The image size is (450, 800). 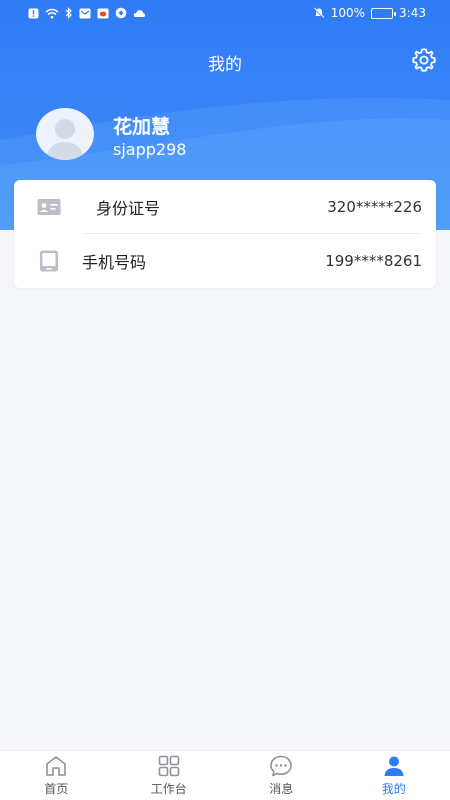 What do you see at coordinates (374, 207) in the screenshot?
I see `id-number-value: 320*****226` at bounding box center [374, 207].